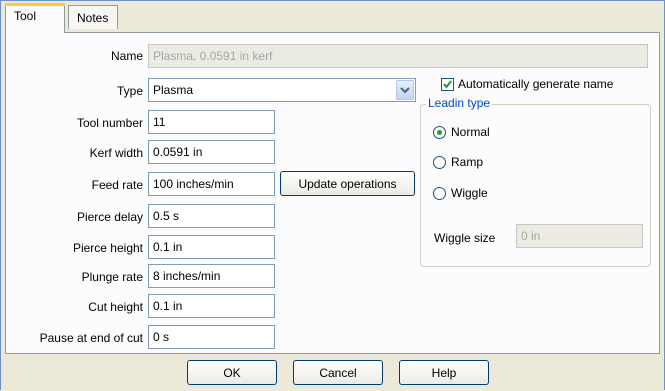  Describe the element at coordinates (579, 236) in the screenshot. I see `wiggle-size-field: 0 in` at that location.